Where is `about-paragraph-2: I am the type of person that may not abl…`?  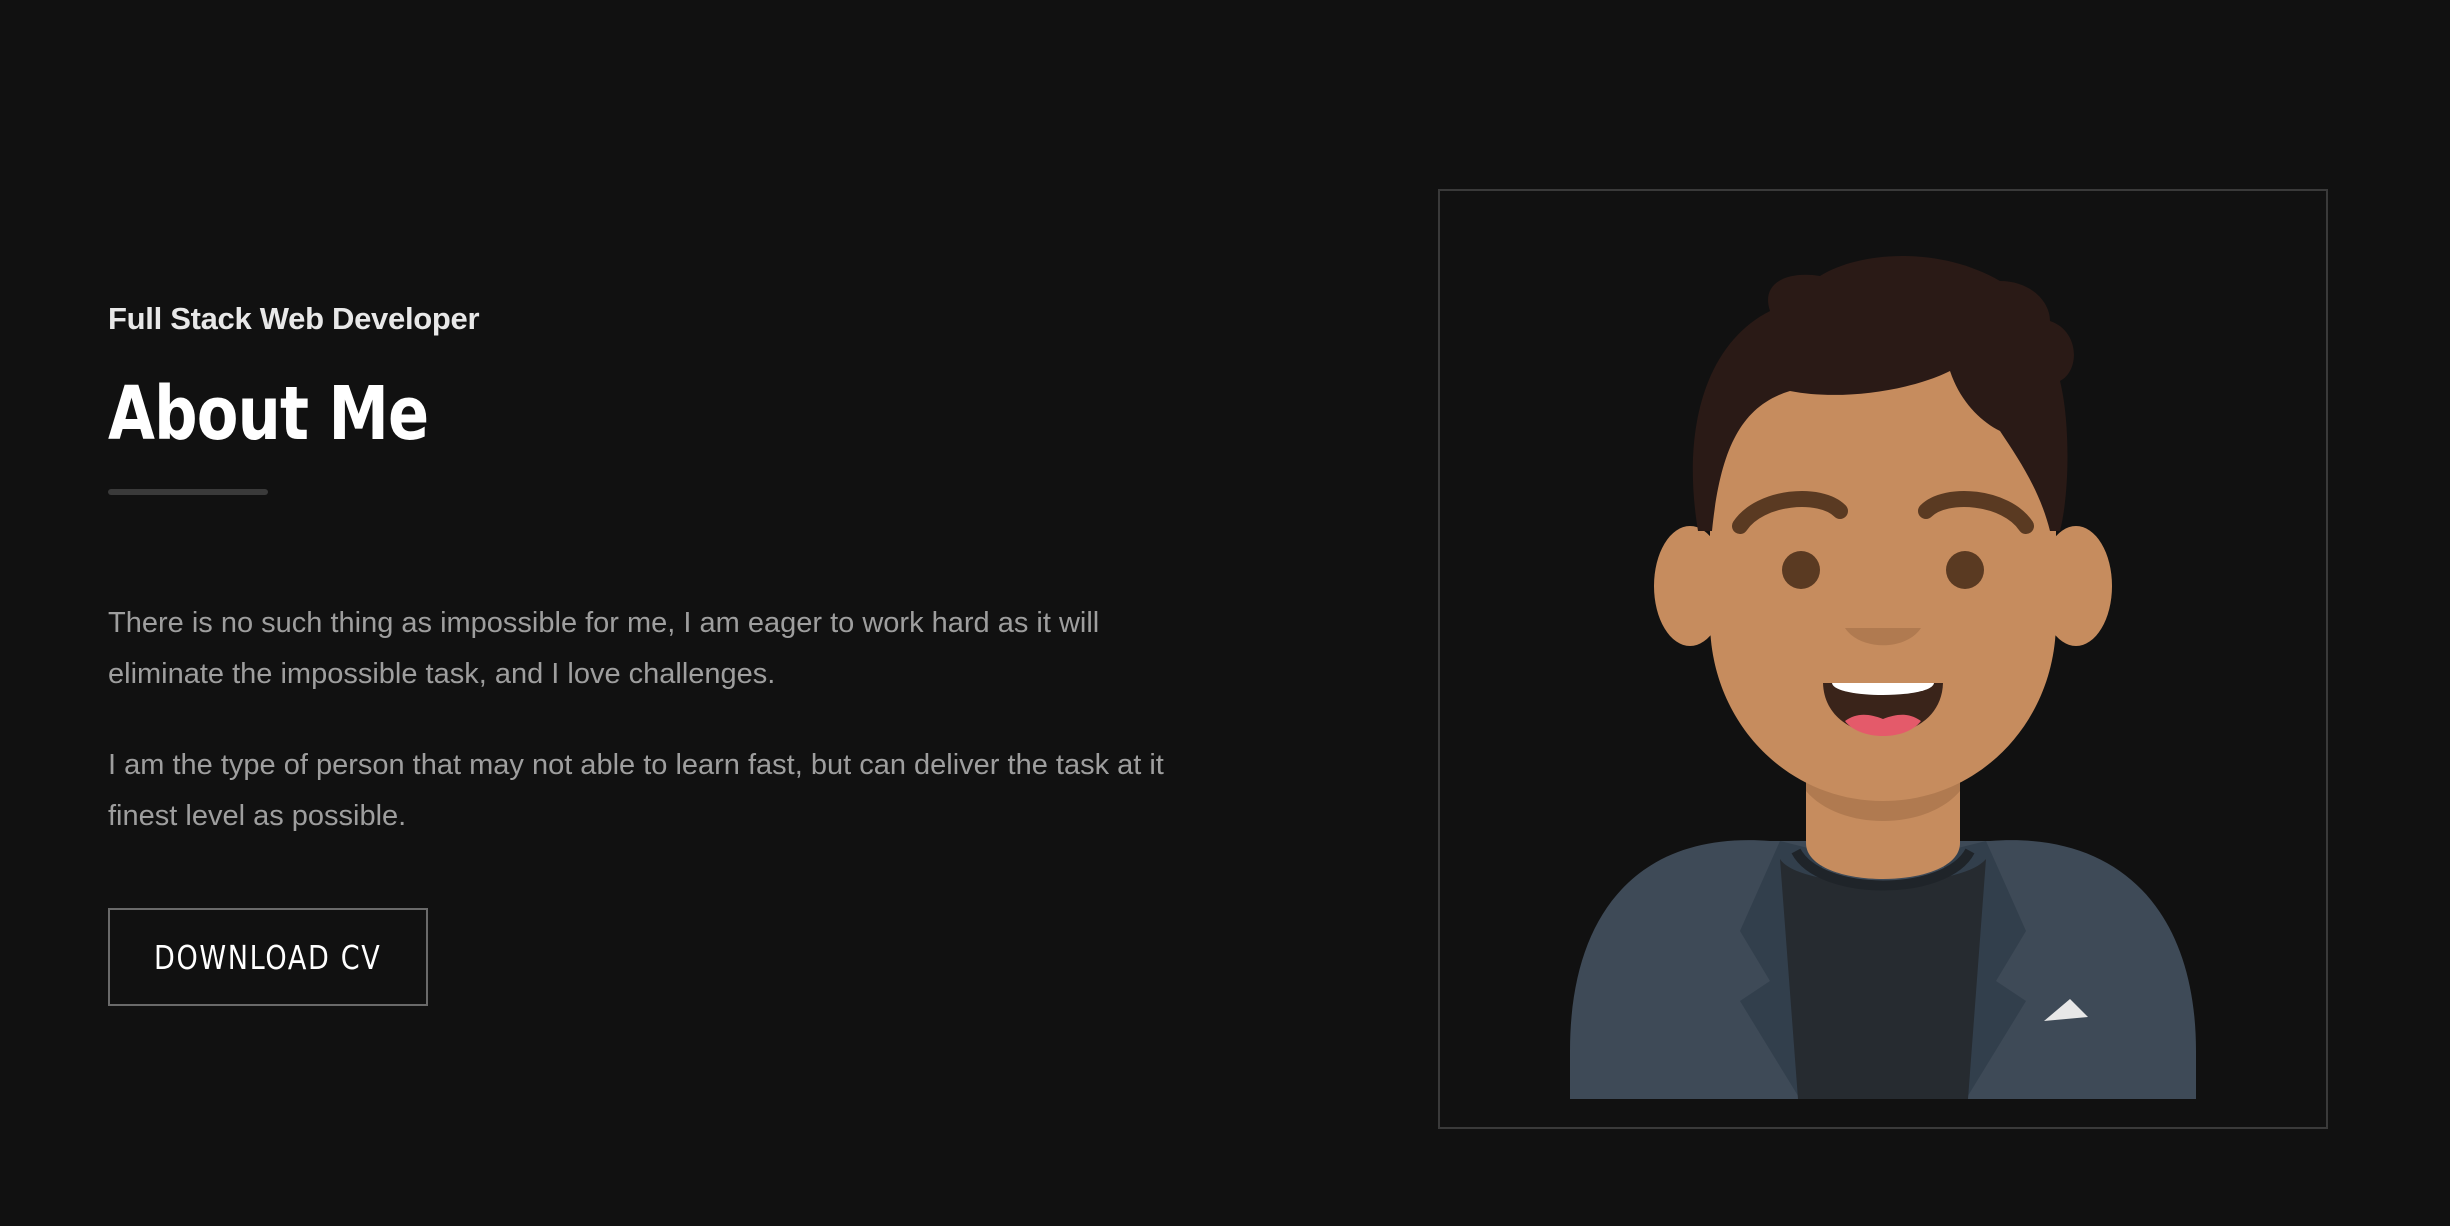
about-paragraph-2: I am the type of person that may not abl… is located at coordinates (636, 791).